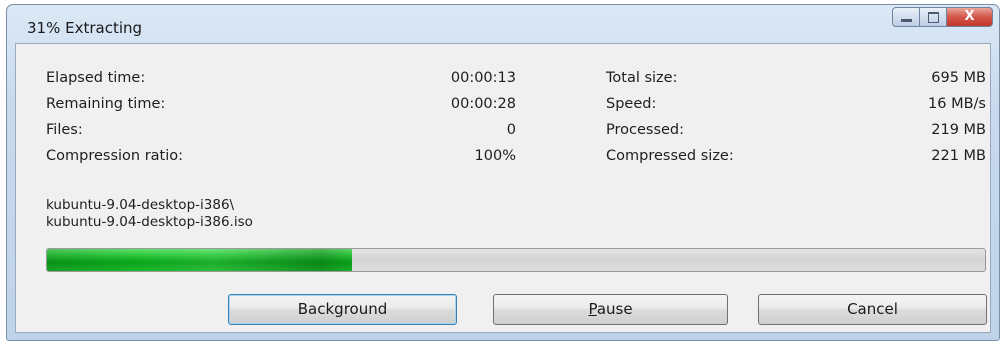 This screenshot has width=1005, height=345. I want to click on compressed-size-label: Compressed size:, so click(670, 156).